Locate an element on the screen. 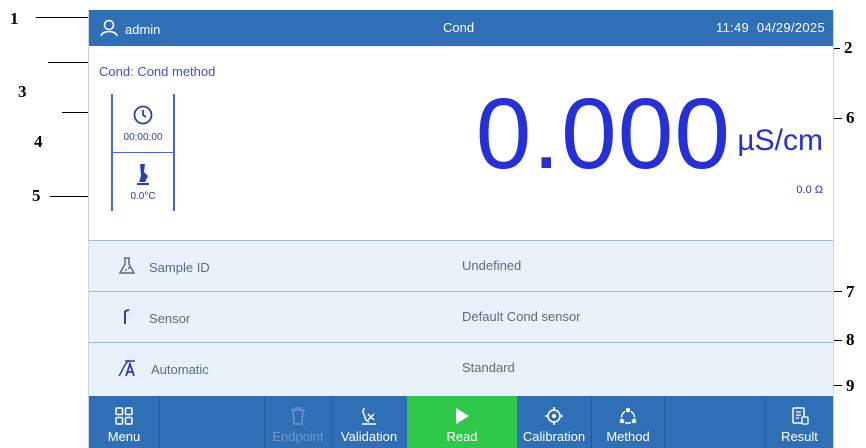  top-bar: admin Cond 11:49 04/29/2025 is located at coordinates (461, 28).